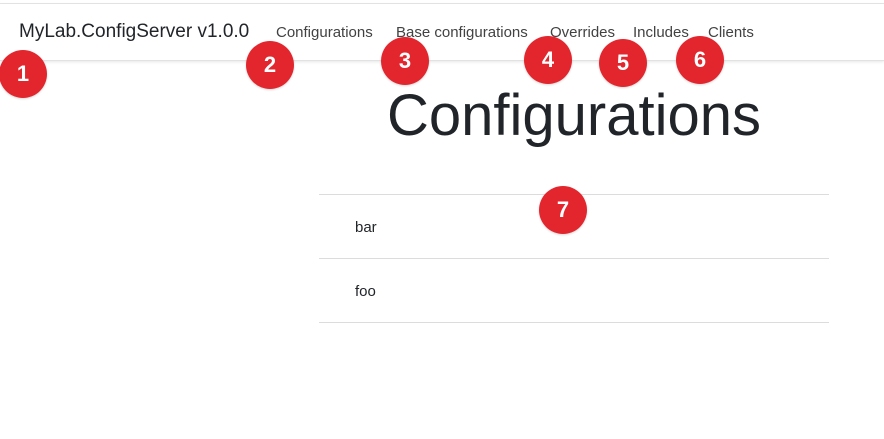  I want to click on annotation-marker-4: 4, so click(548, 60).